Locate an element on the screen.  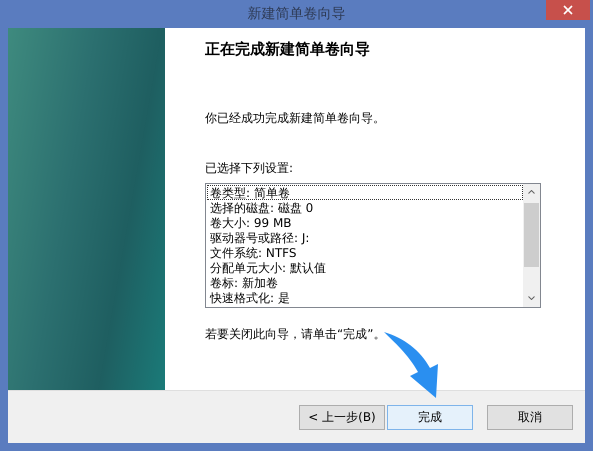
settings-item: 卷大小: 99 MB is located at coordinates (365, 222).